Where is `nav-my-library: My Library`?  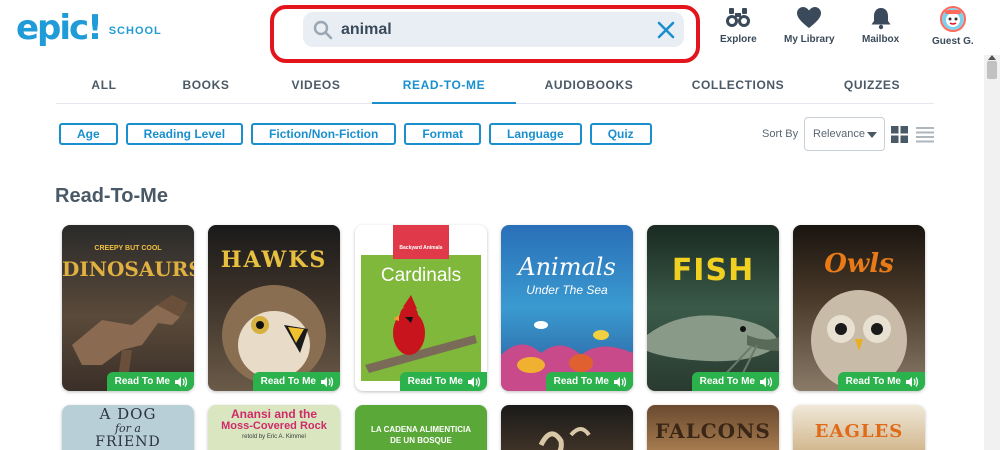
nav-my-library: My Library is located at coordinates (809, 25).